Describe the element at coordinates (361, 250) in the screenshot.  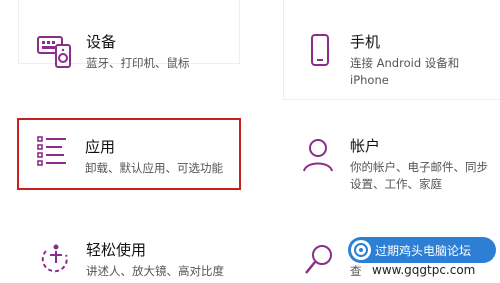
I see `watermark-logo-icon` at that location.